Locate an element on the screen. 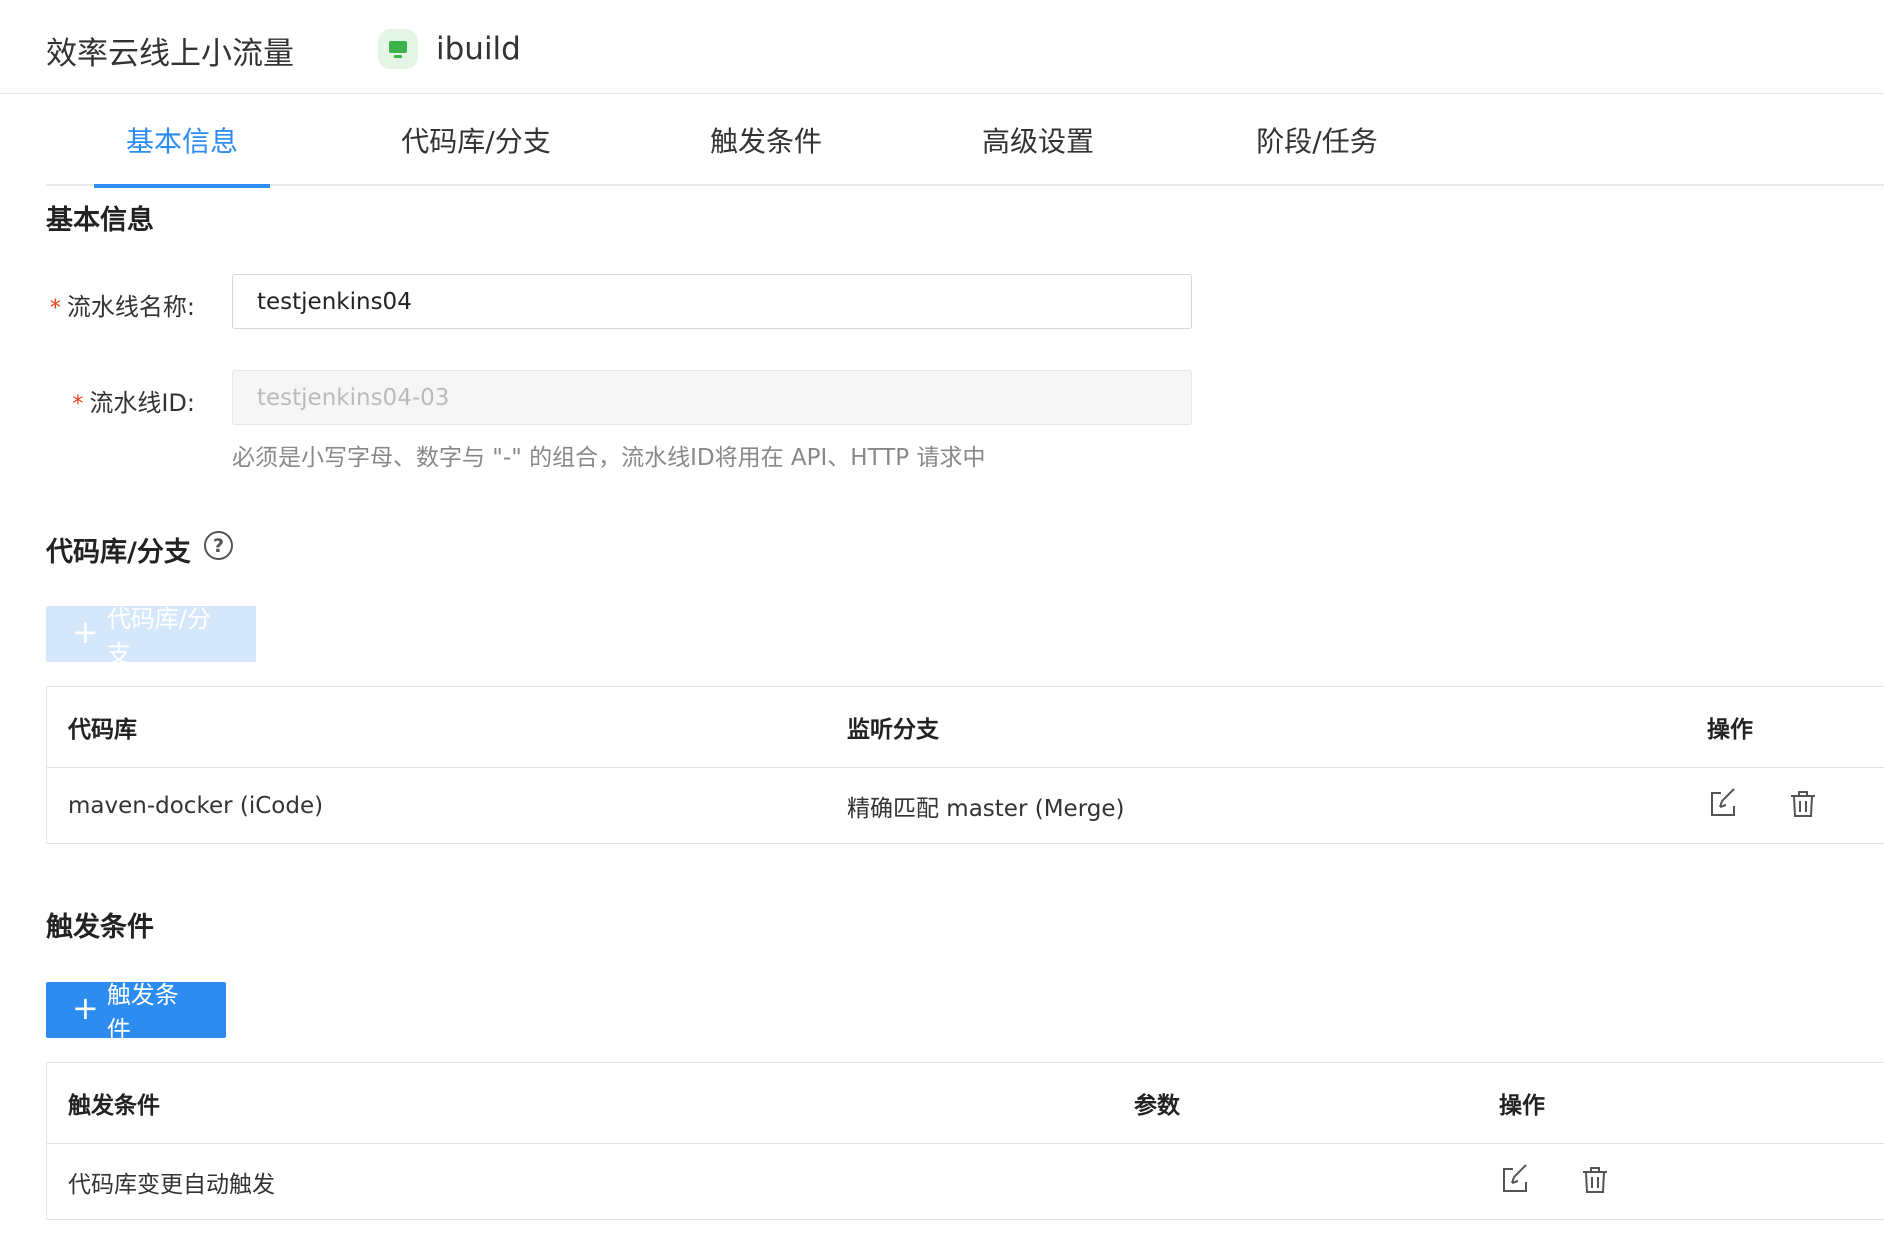  app-title: 效率云线上小流量 is located at coordinates (170, 54).